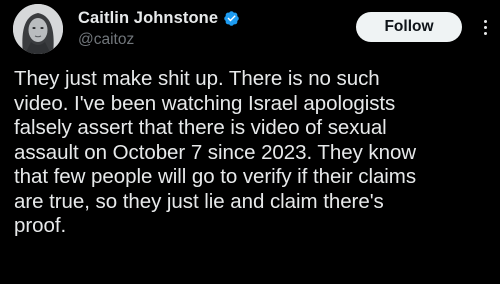 Image resolution: width=500 pixels, height=284 pixels. I want to click on more-vertical-icon, so click(485, 27).